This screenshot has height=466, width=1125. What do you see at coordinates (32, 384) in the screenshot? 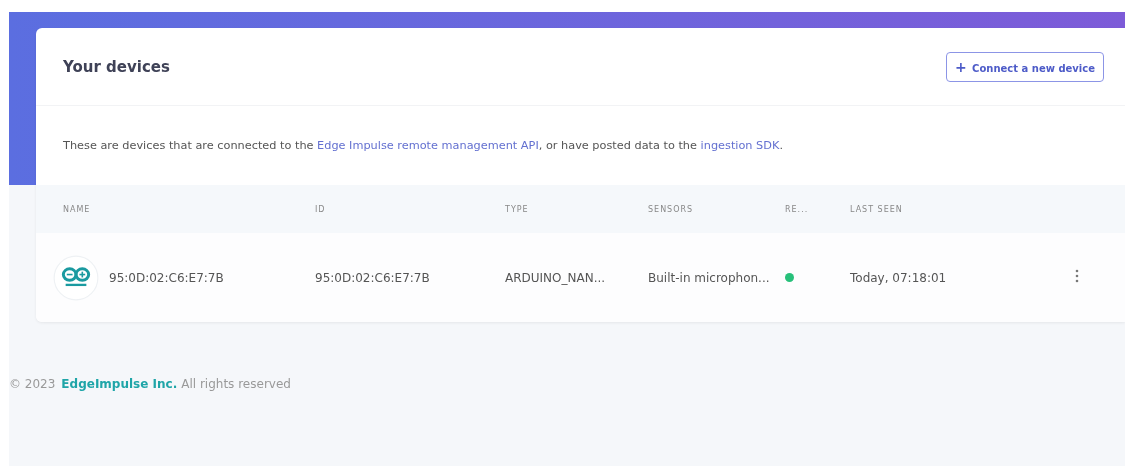
I see `copyright-text: © 2023` at bounding box center [32, 384].